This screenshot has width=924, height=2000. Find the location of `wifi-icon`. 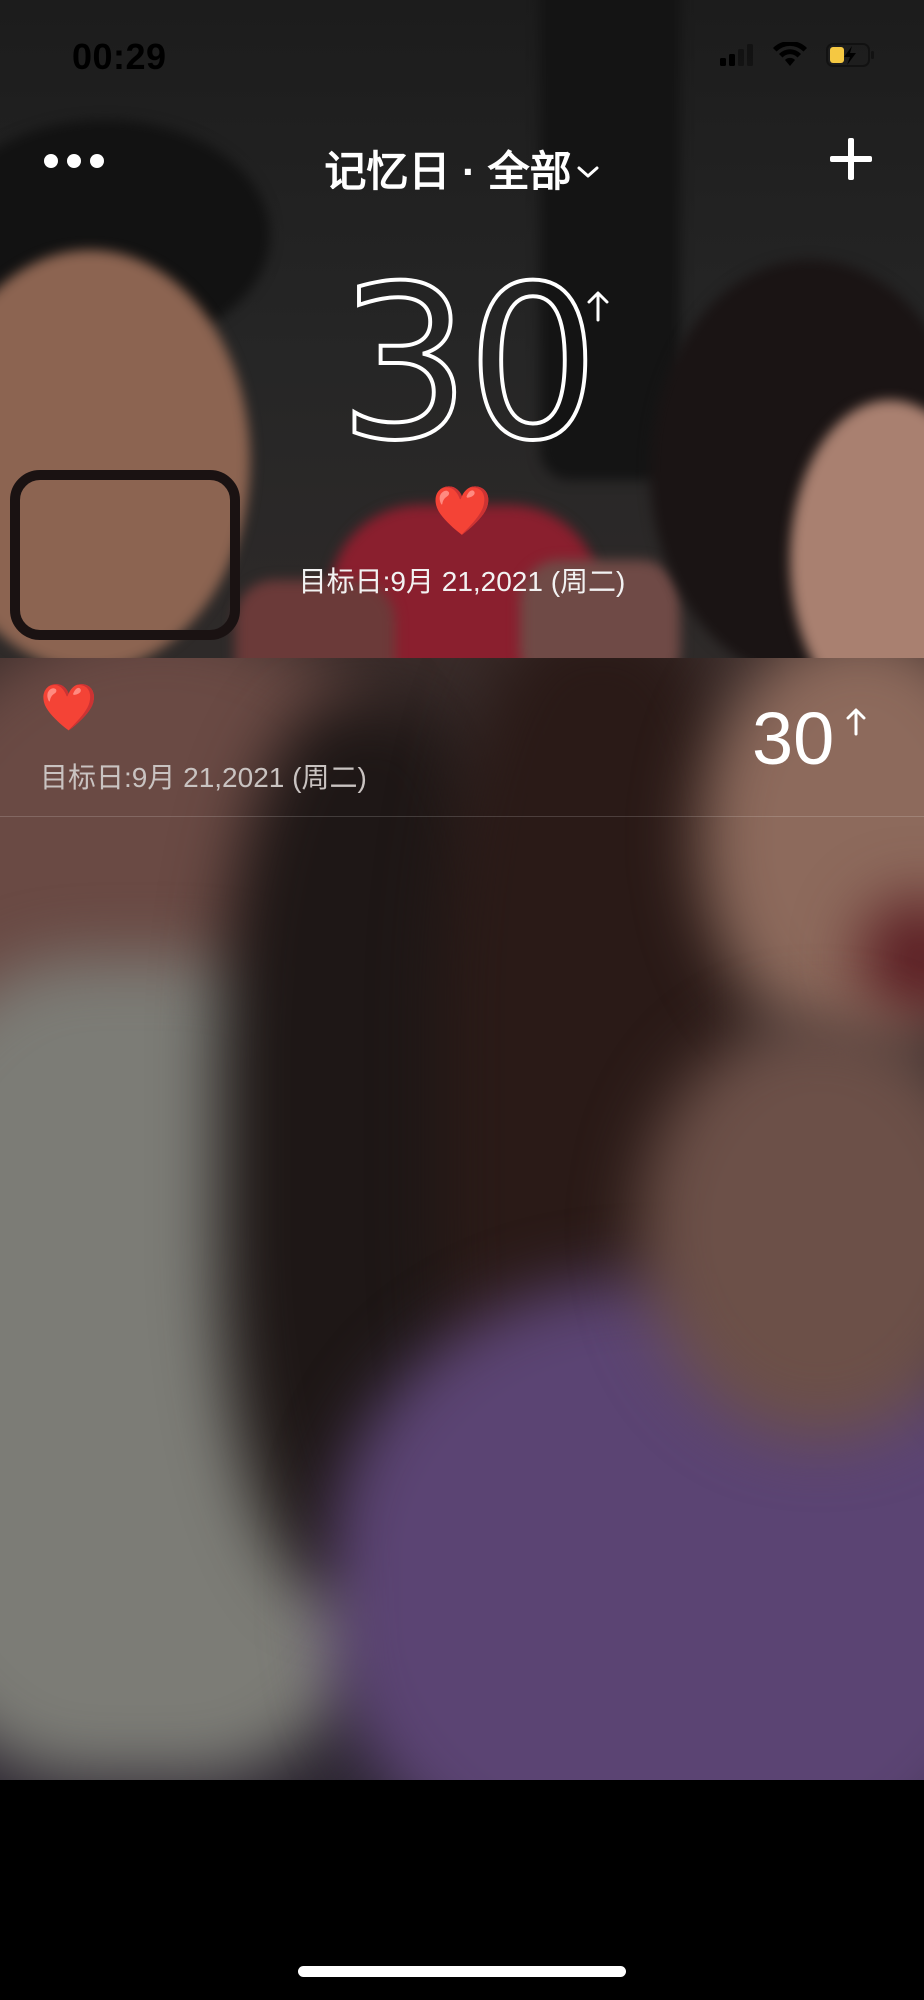

wifi-icon is located at coordinates (790, 54).